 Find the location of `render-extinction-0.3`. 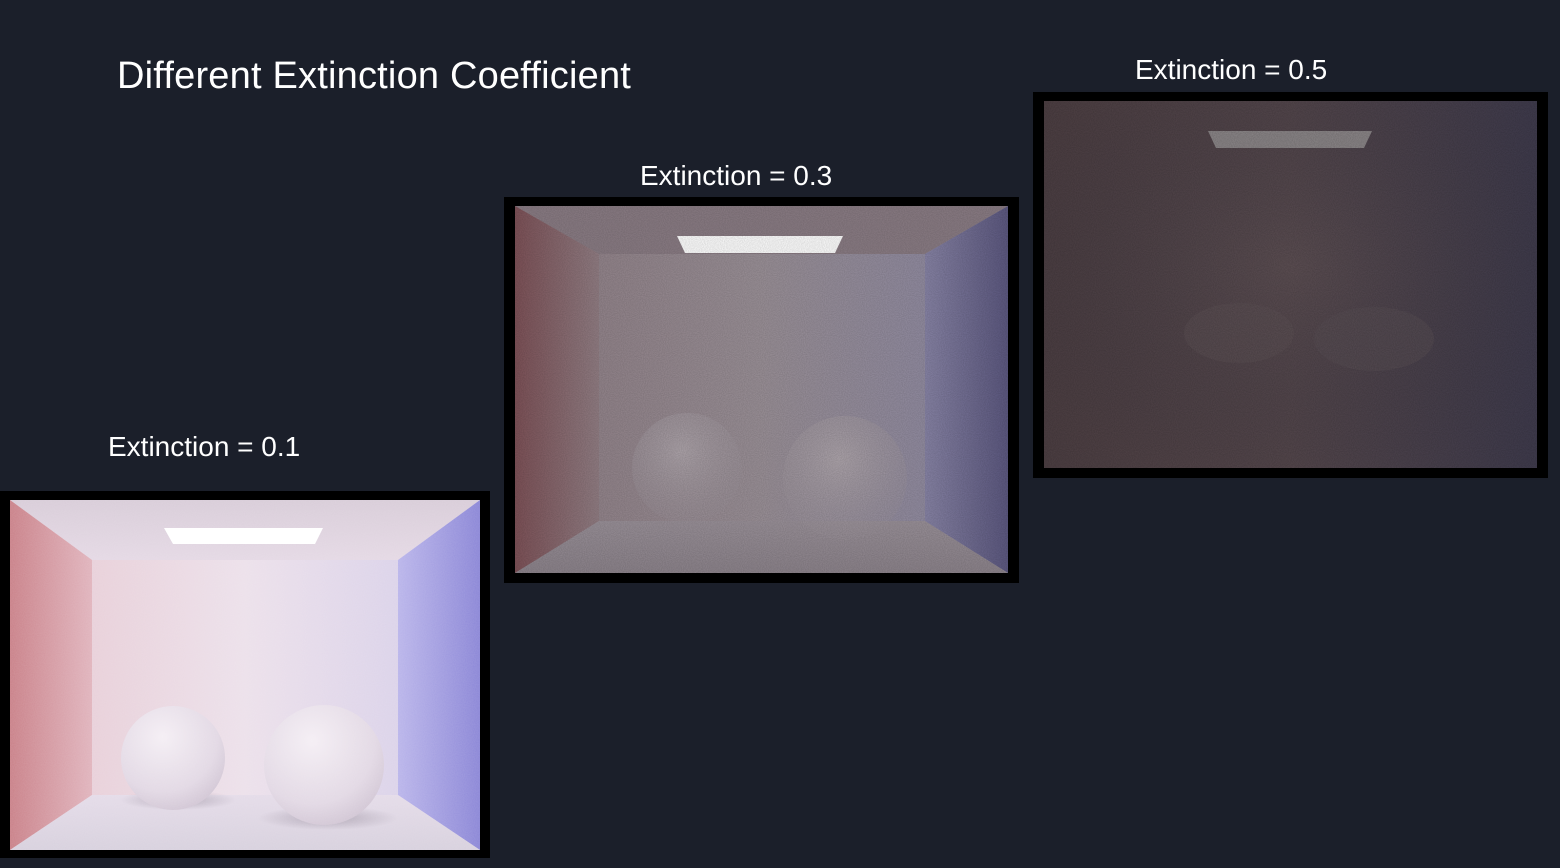

render-extinction-0.3 is located at coordinates (761, 390).